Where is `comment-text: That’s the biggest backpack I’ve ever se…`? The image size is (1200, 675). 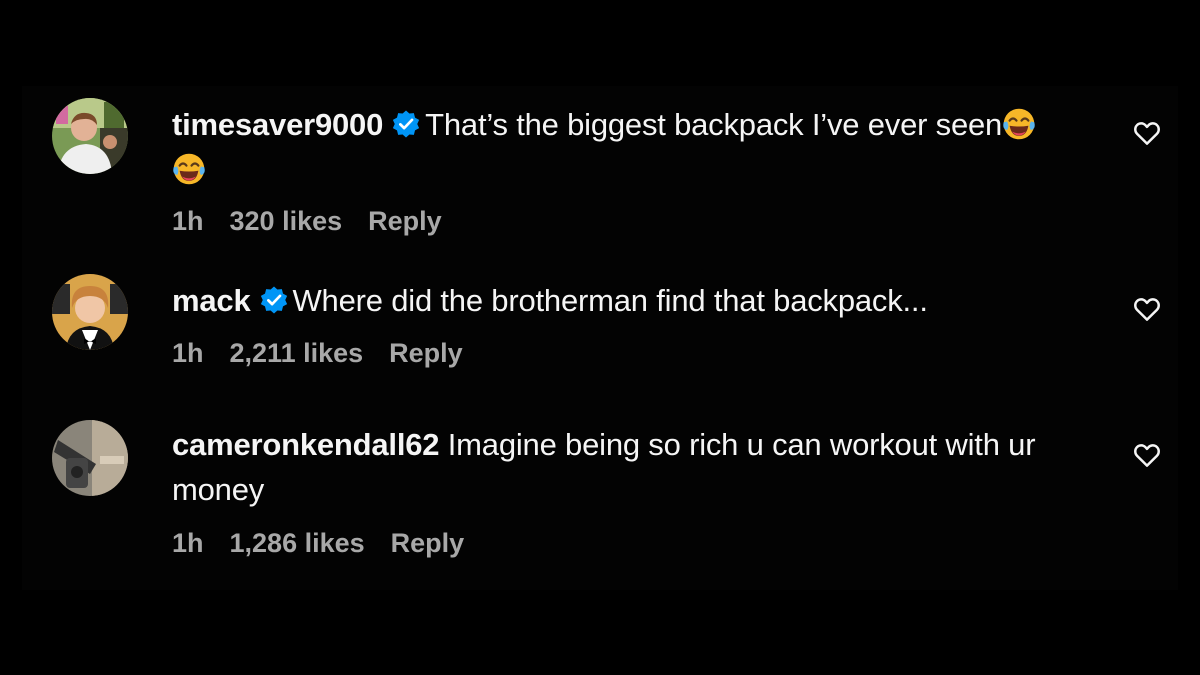 comment-text: That’s the biggest backpack I’ve ever se… is located at coordinates (714, 124).